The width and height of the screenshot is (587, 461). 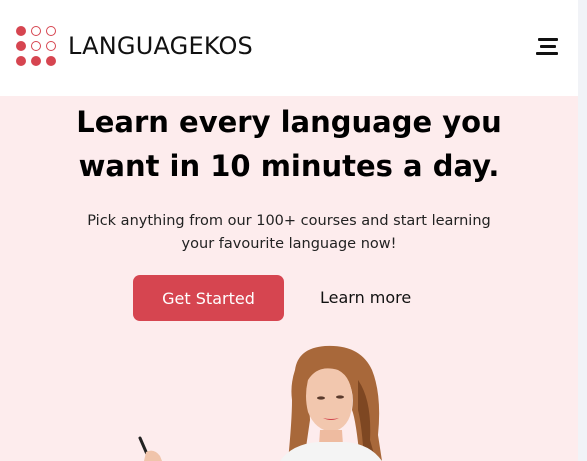 What do you see at coordinates (160, 46) in the screenshot?
I see `brand-name: LANGUAGEKOS` at bounding box center [160, 46].